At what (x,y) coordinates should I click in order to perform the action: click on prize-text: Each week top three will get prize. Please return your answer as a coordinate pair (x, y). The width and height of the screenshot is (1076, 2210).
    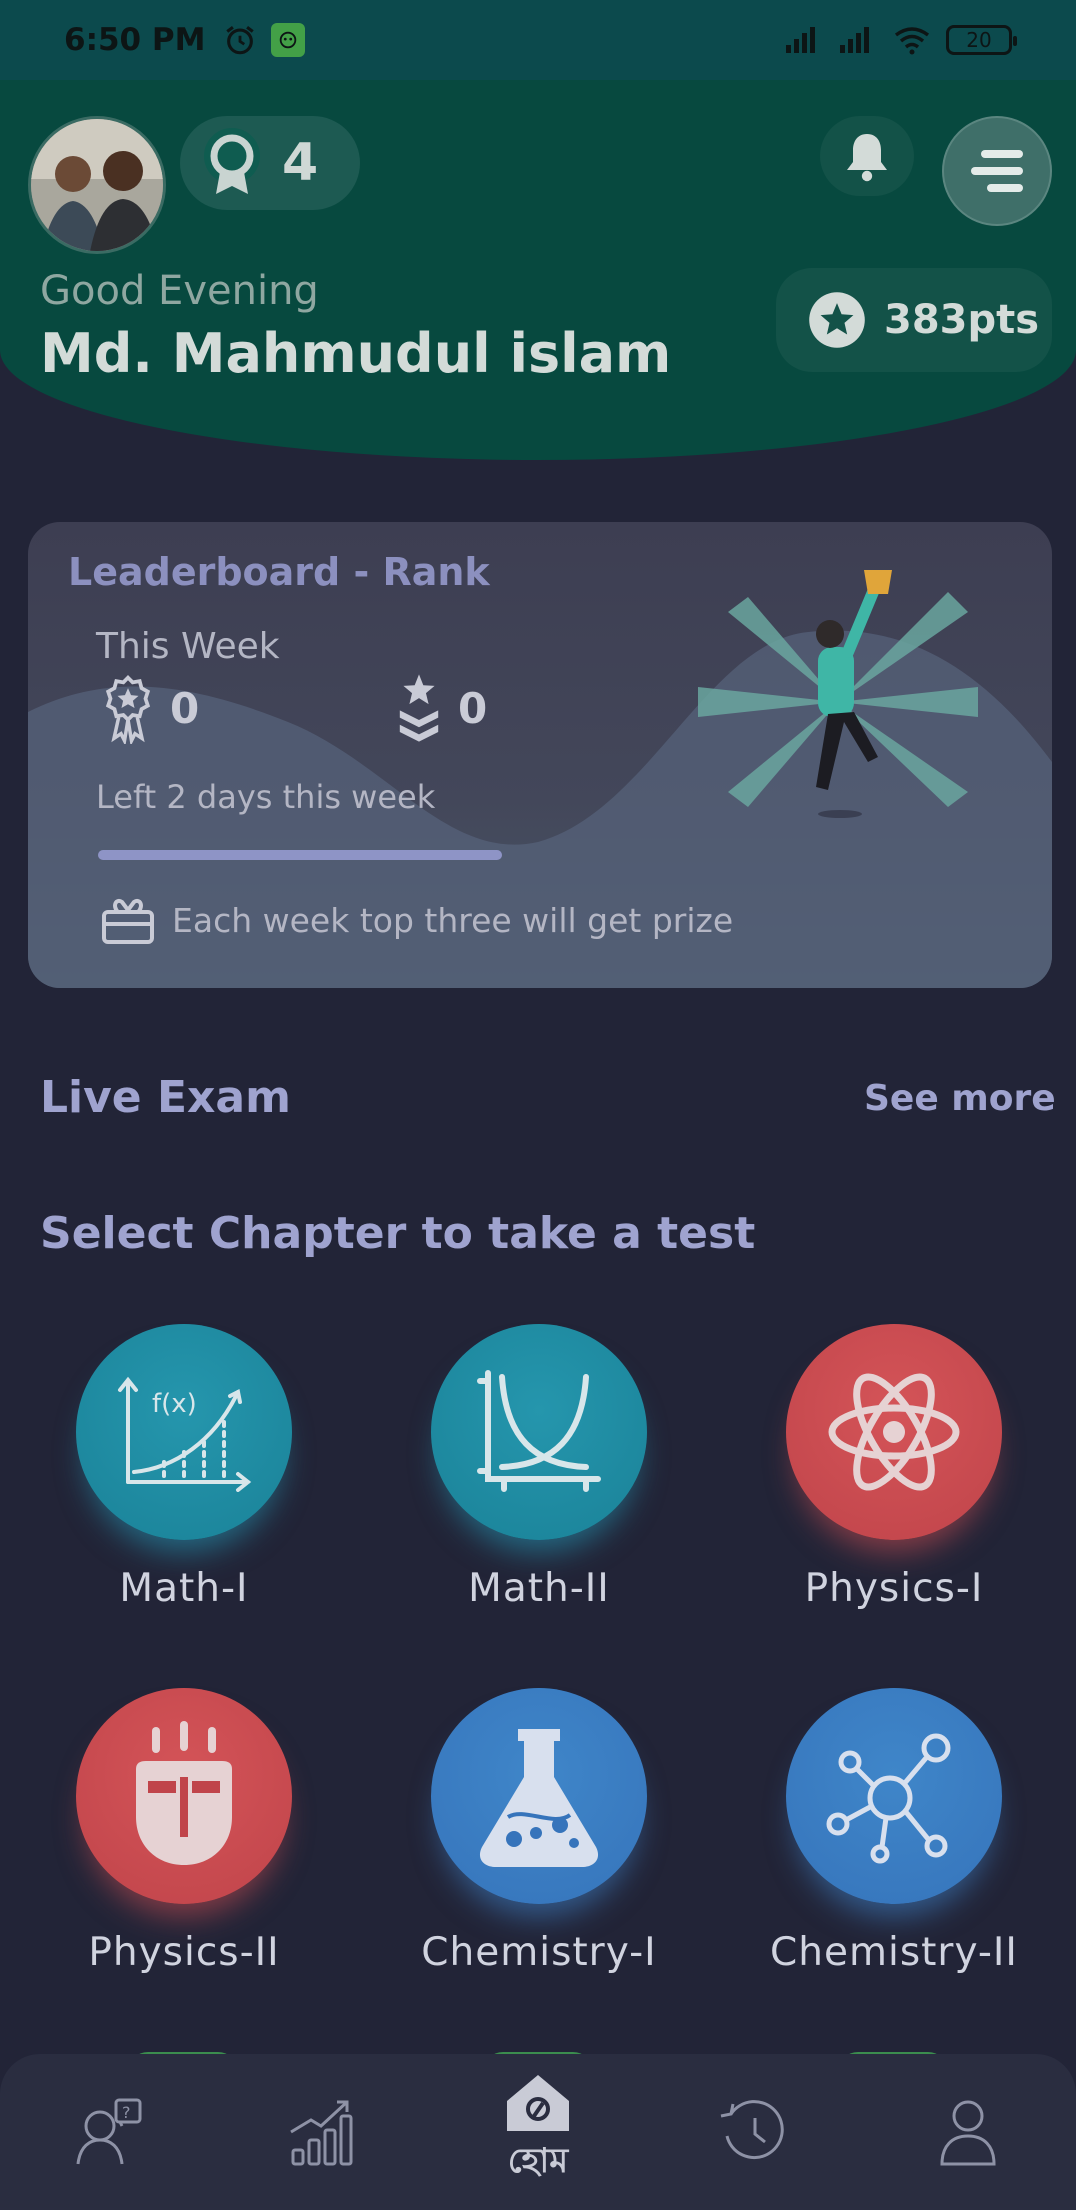
    Looking at the image, I should click on (453, 920).